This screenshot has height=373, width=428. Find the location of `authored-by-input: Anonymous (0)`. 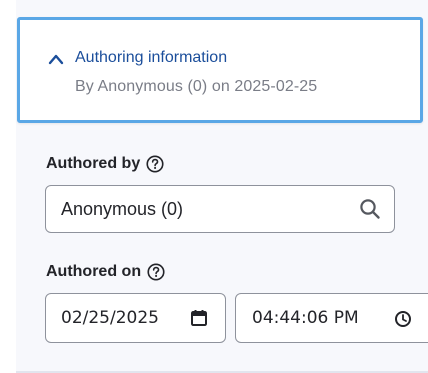

authored-by-input: Anonymous (0) is located at coordinates (220, 209).